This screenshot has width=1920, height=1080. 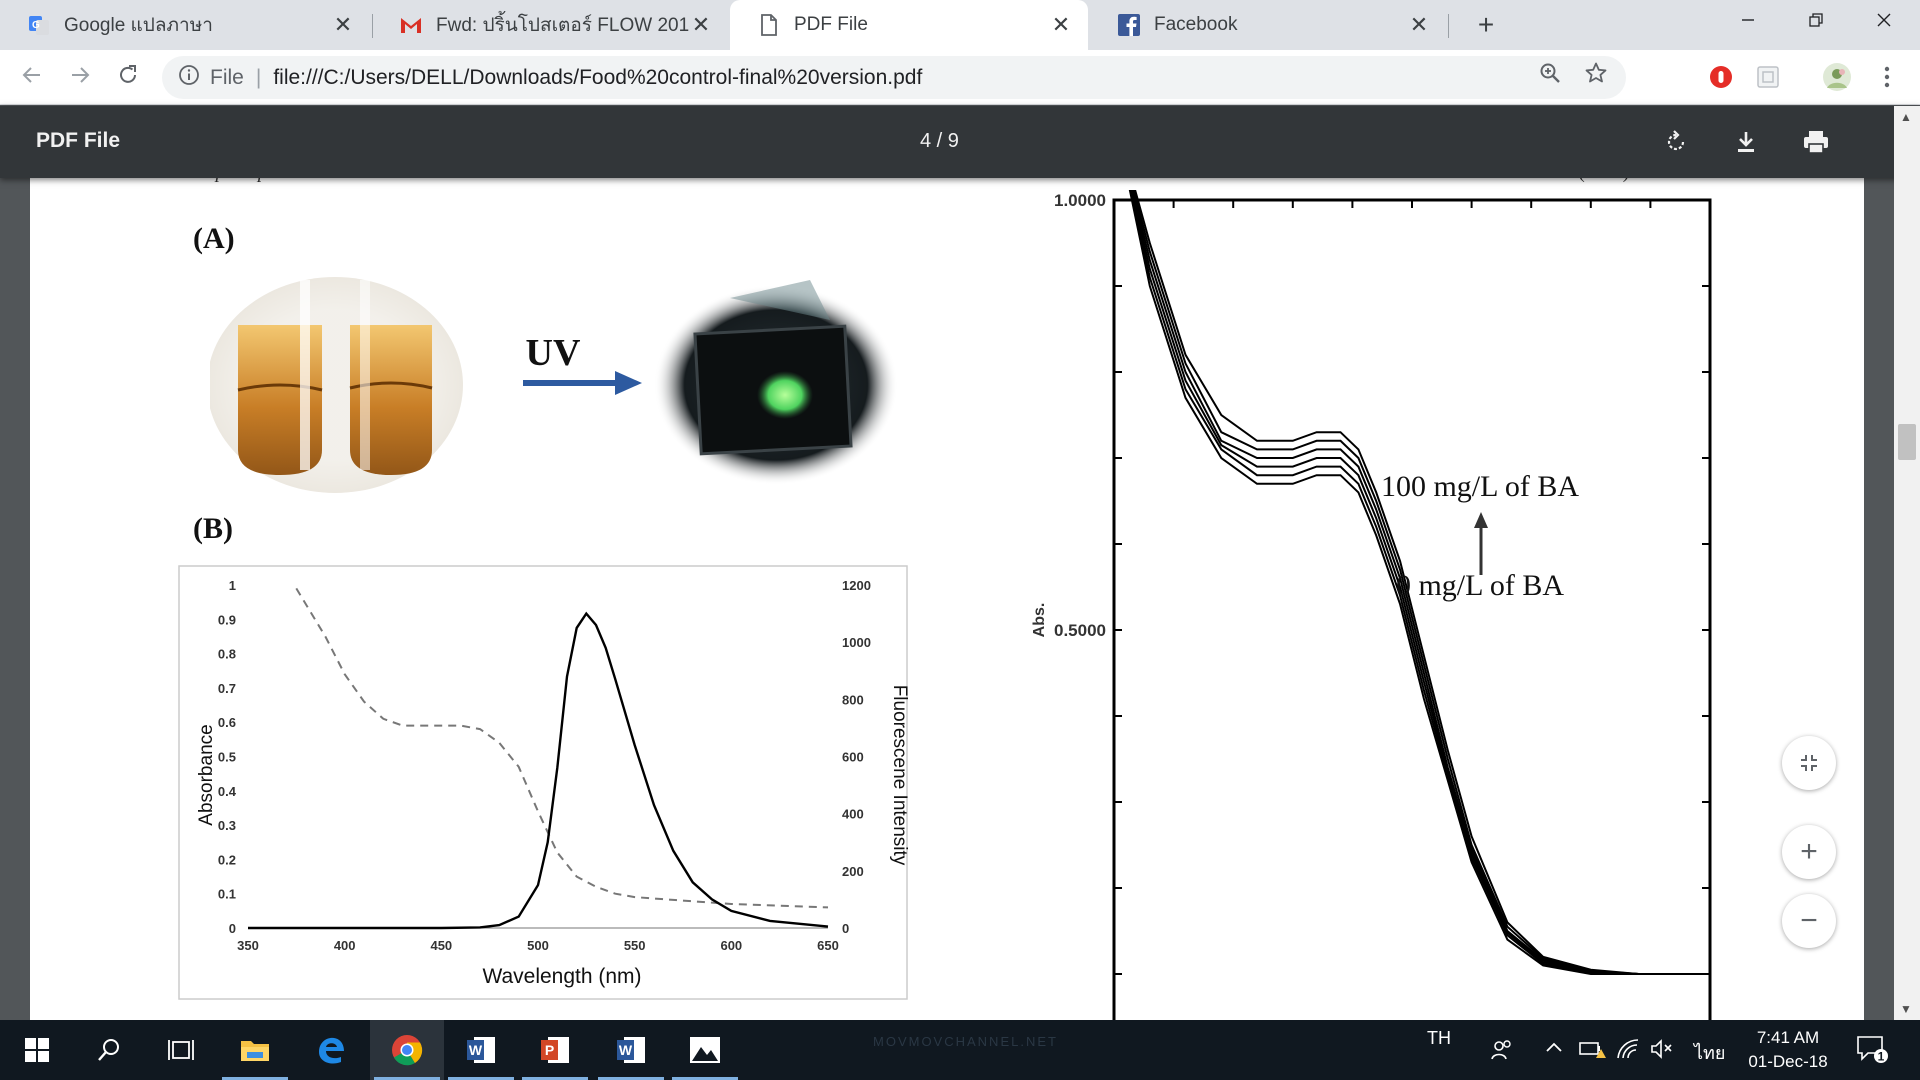 I want to click on page-indicator: 4 / 9, so click(x=939, y=141).